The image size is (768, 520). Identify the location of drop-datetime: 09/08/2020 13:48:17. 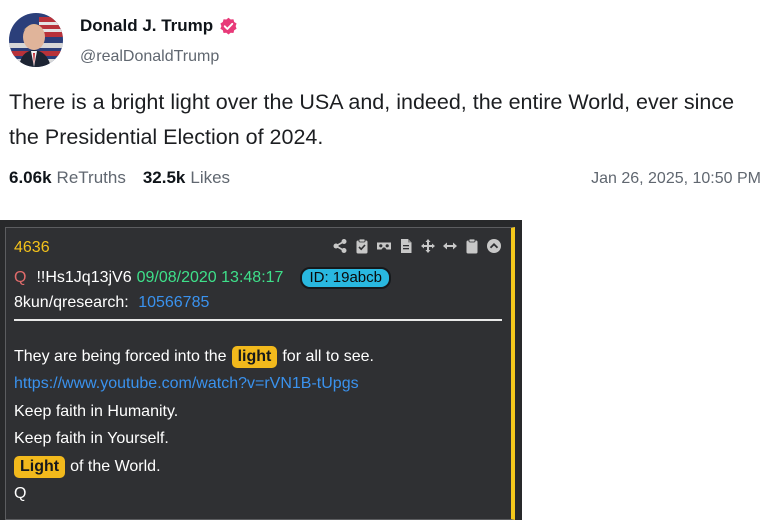
(210, 277).